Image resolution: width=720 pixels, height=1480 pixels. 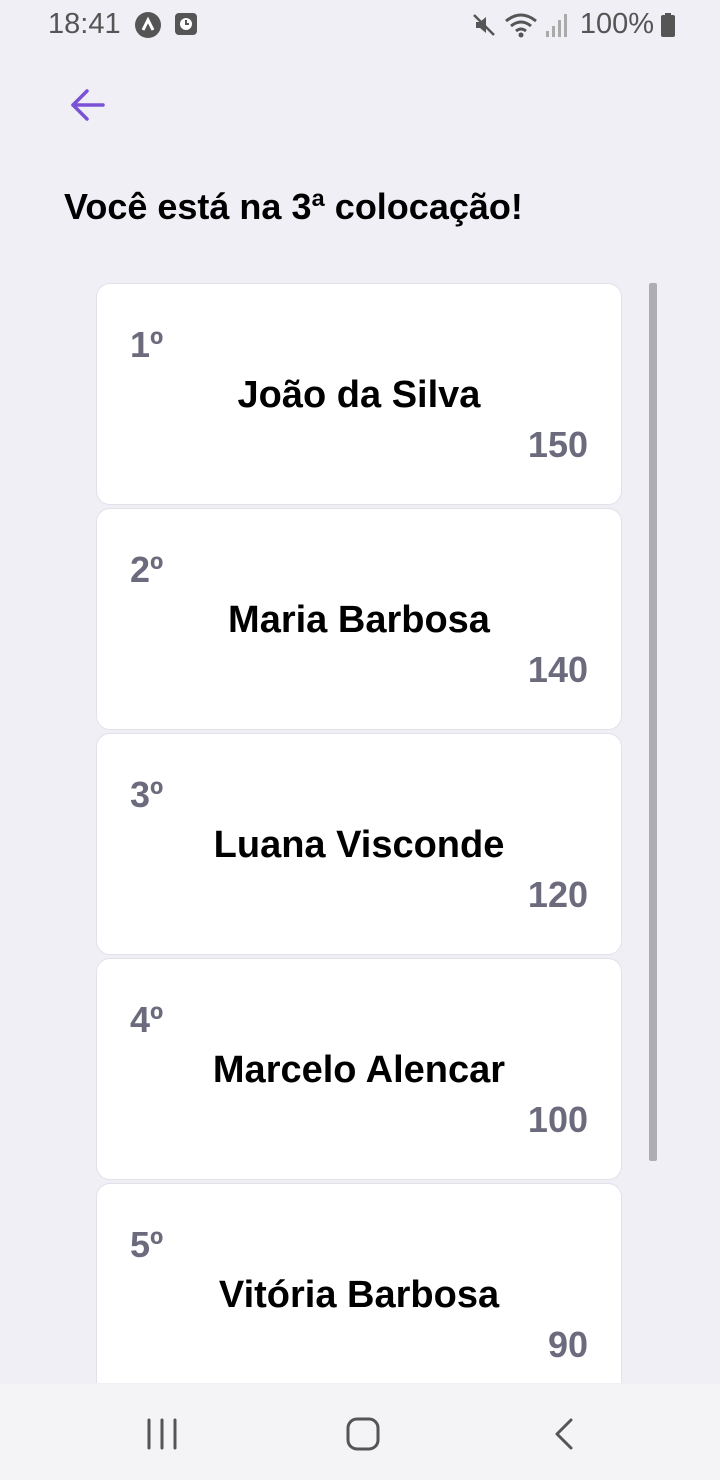 I want to click on player-name: Maria Barbosa, so click(x=359, y=620).